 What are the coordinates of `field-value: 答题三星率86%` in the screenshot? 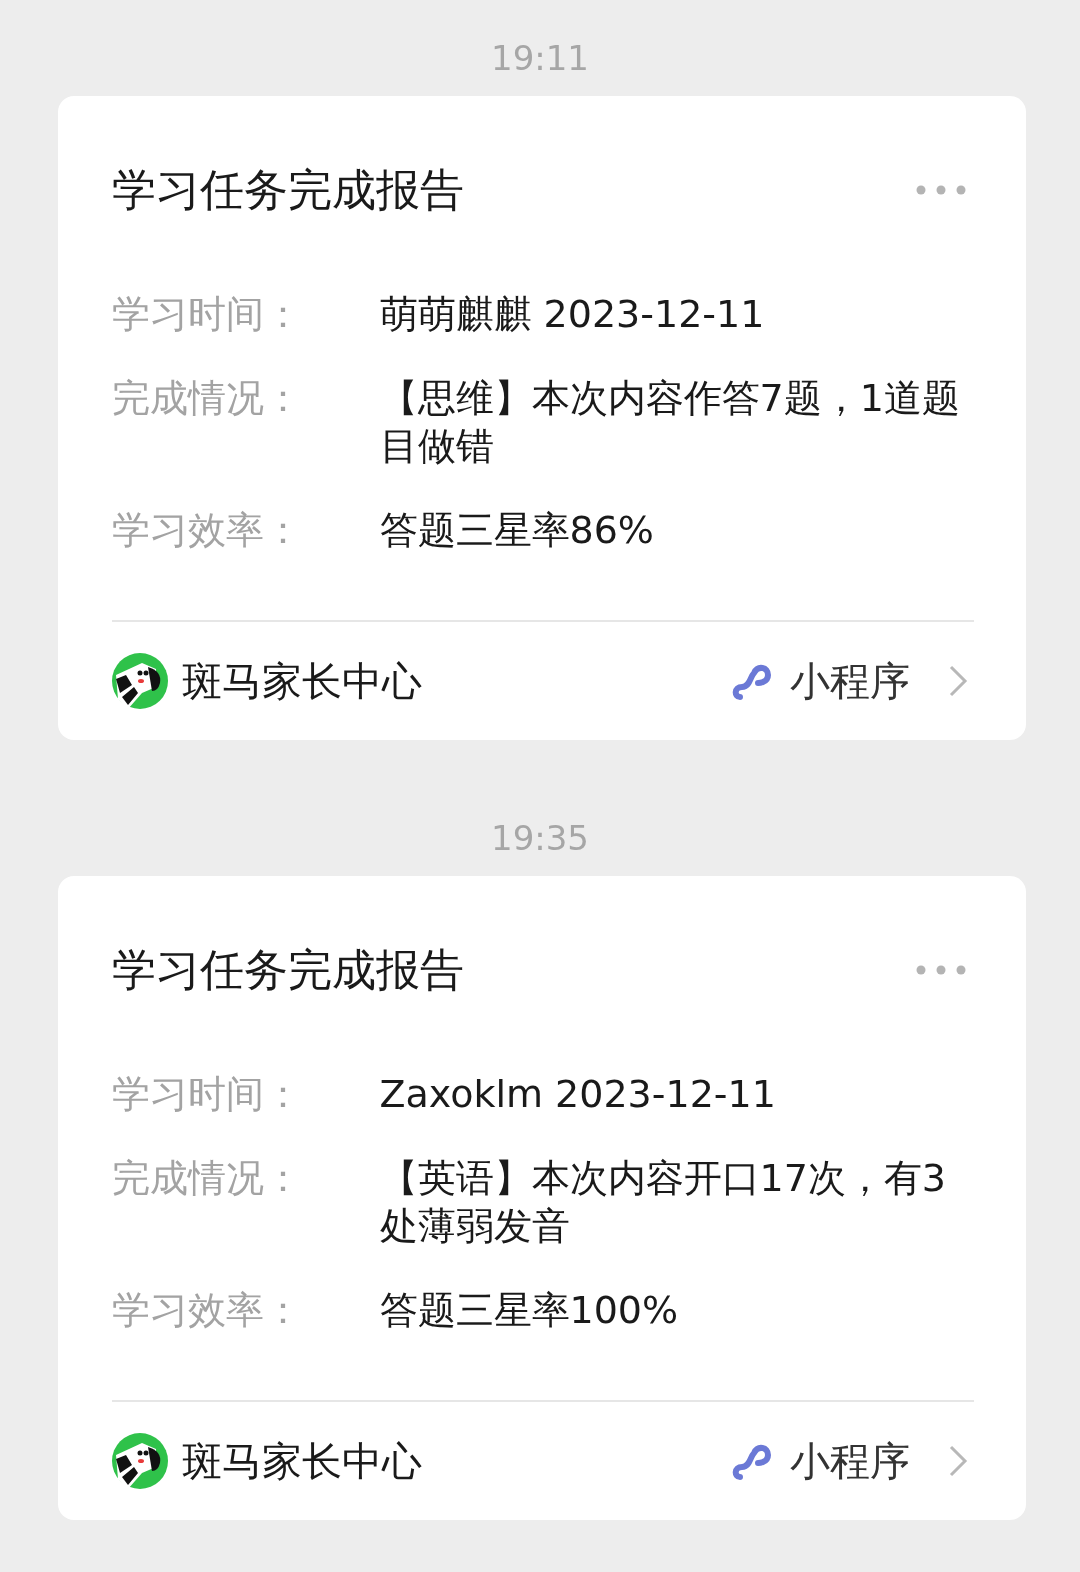 It's located at (517, 530).